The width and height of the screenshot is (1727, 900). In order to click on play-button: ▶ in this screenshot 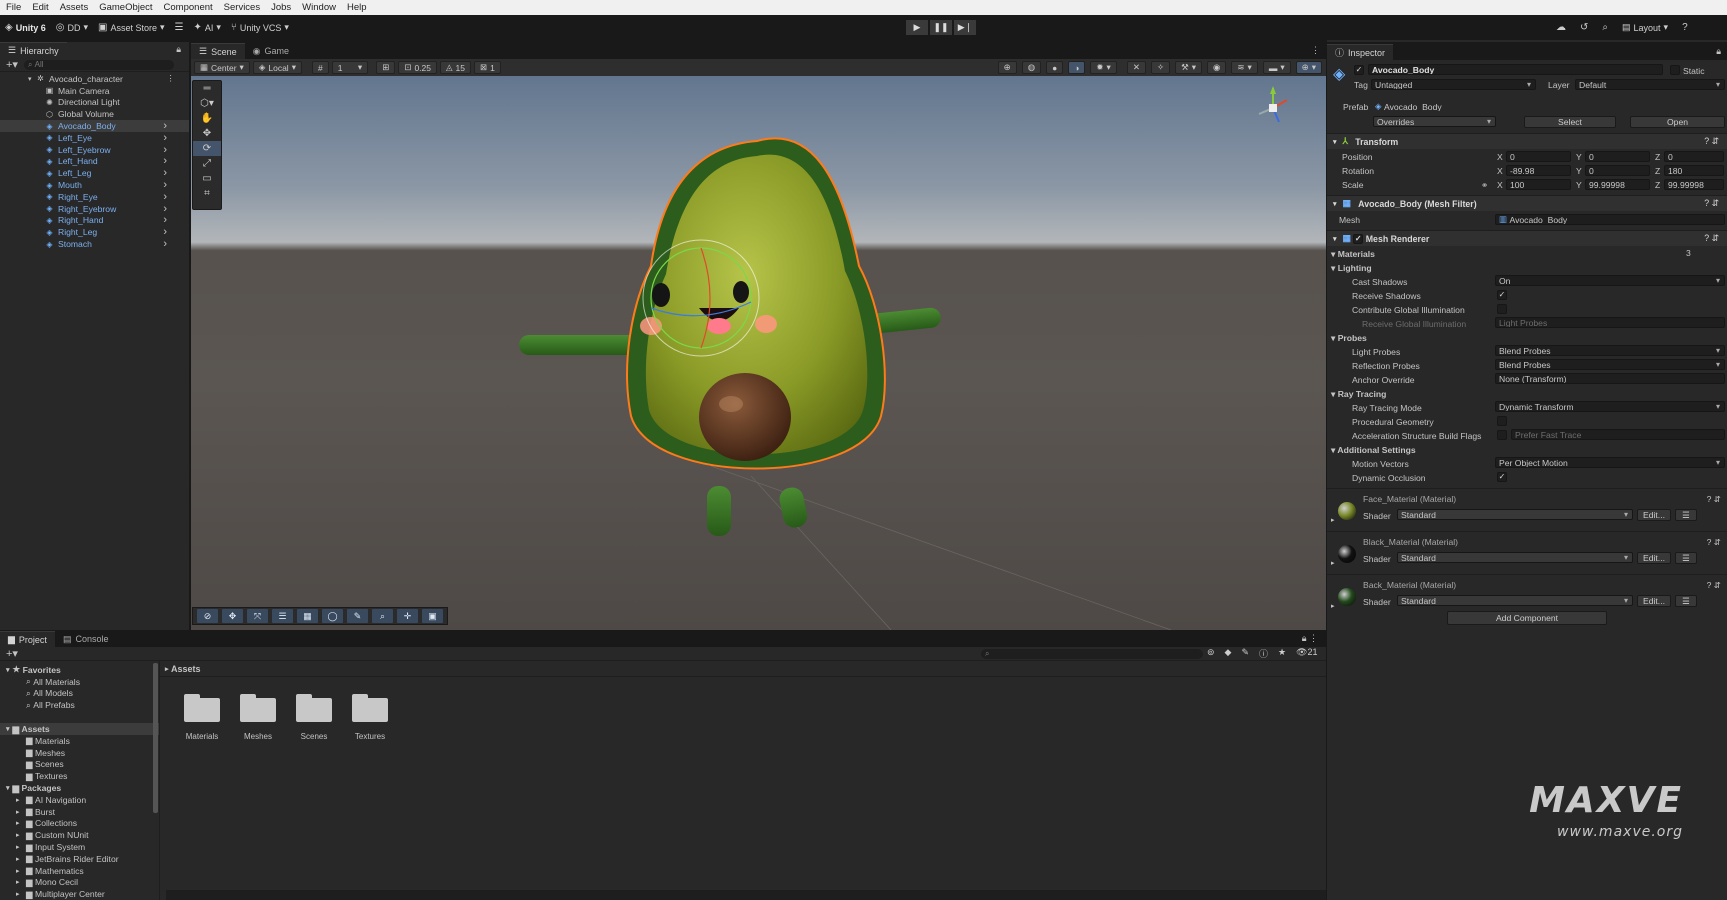, I will do `click(917, 27)`.